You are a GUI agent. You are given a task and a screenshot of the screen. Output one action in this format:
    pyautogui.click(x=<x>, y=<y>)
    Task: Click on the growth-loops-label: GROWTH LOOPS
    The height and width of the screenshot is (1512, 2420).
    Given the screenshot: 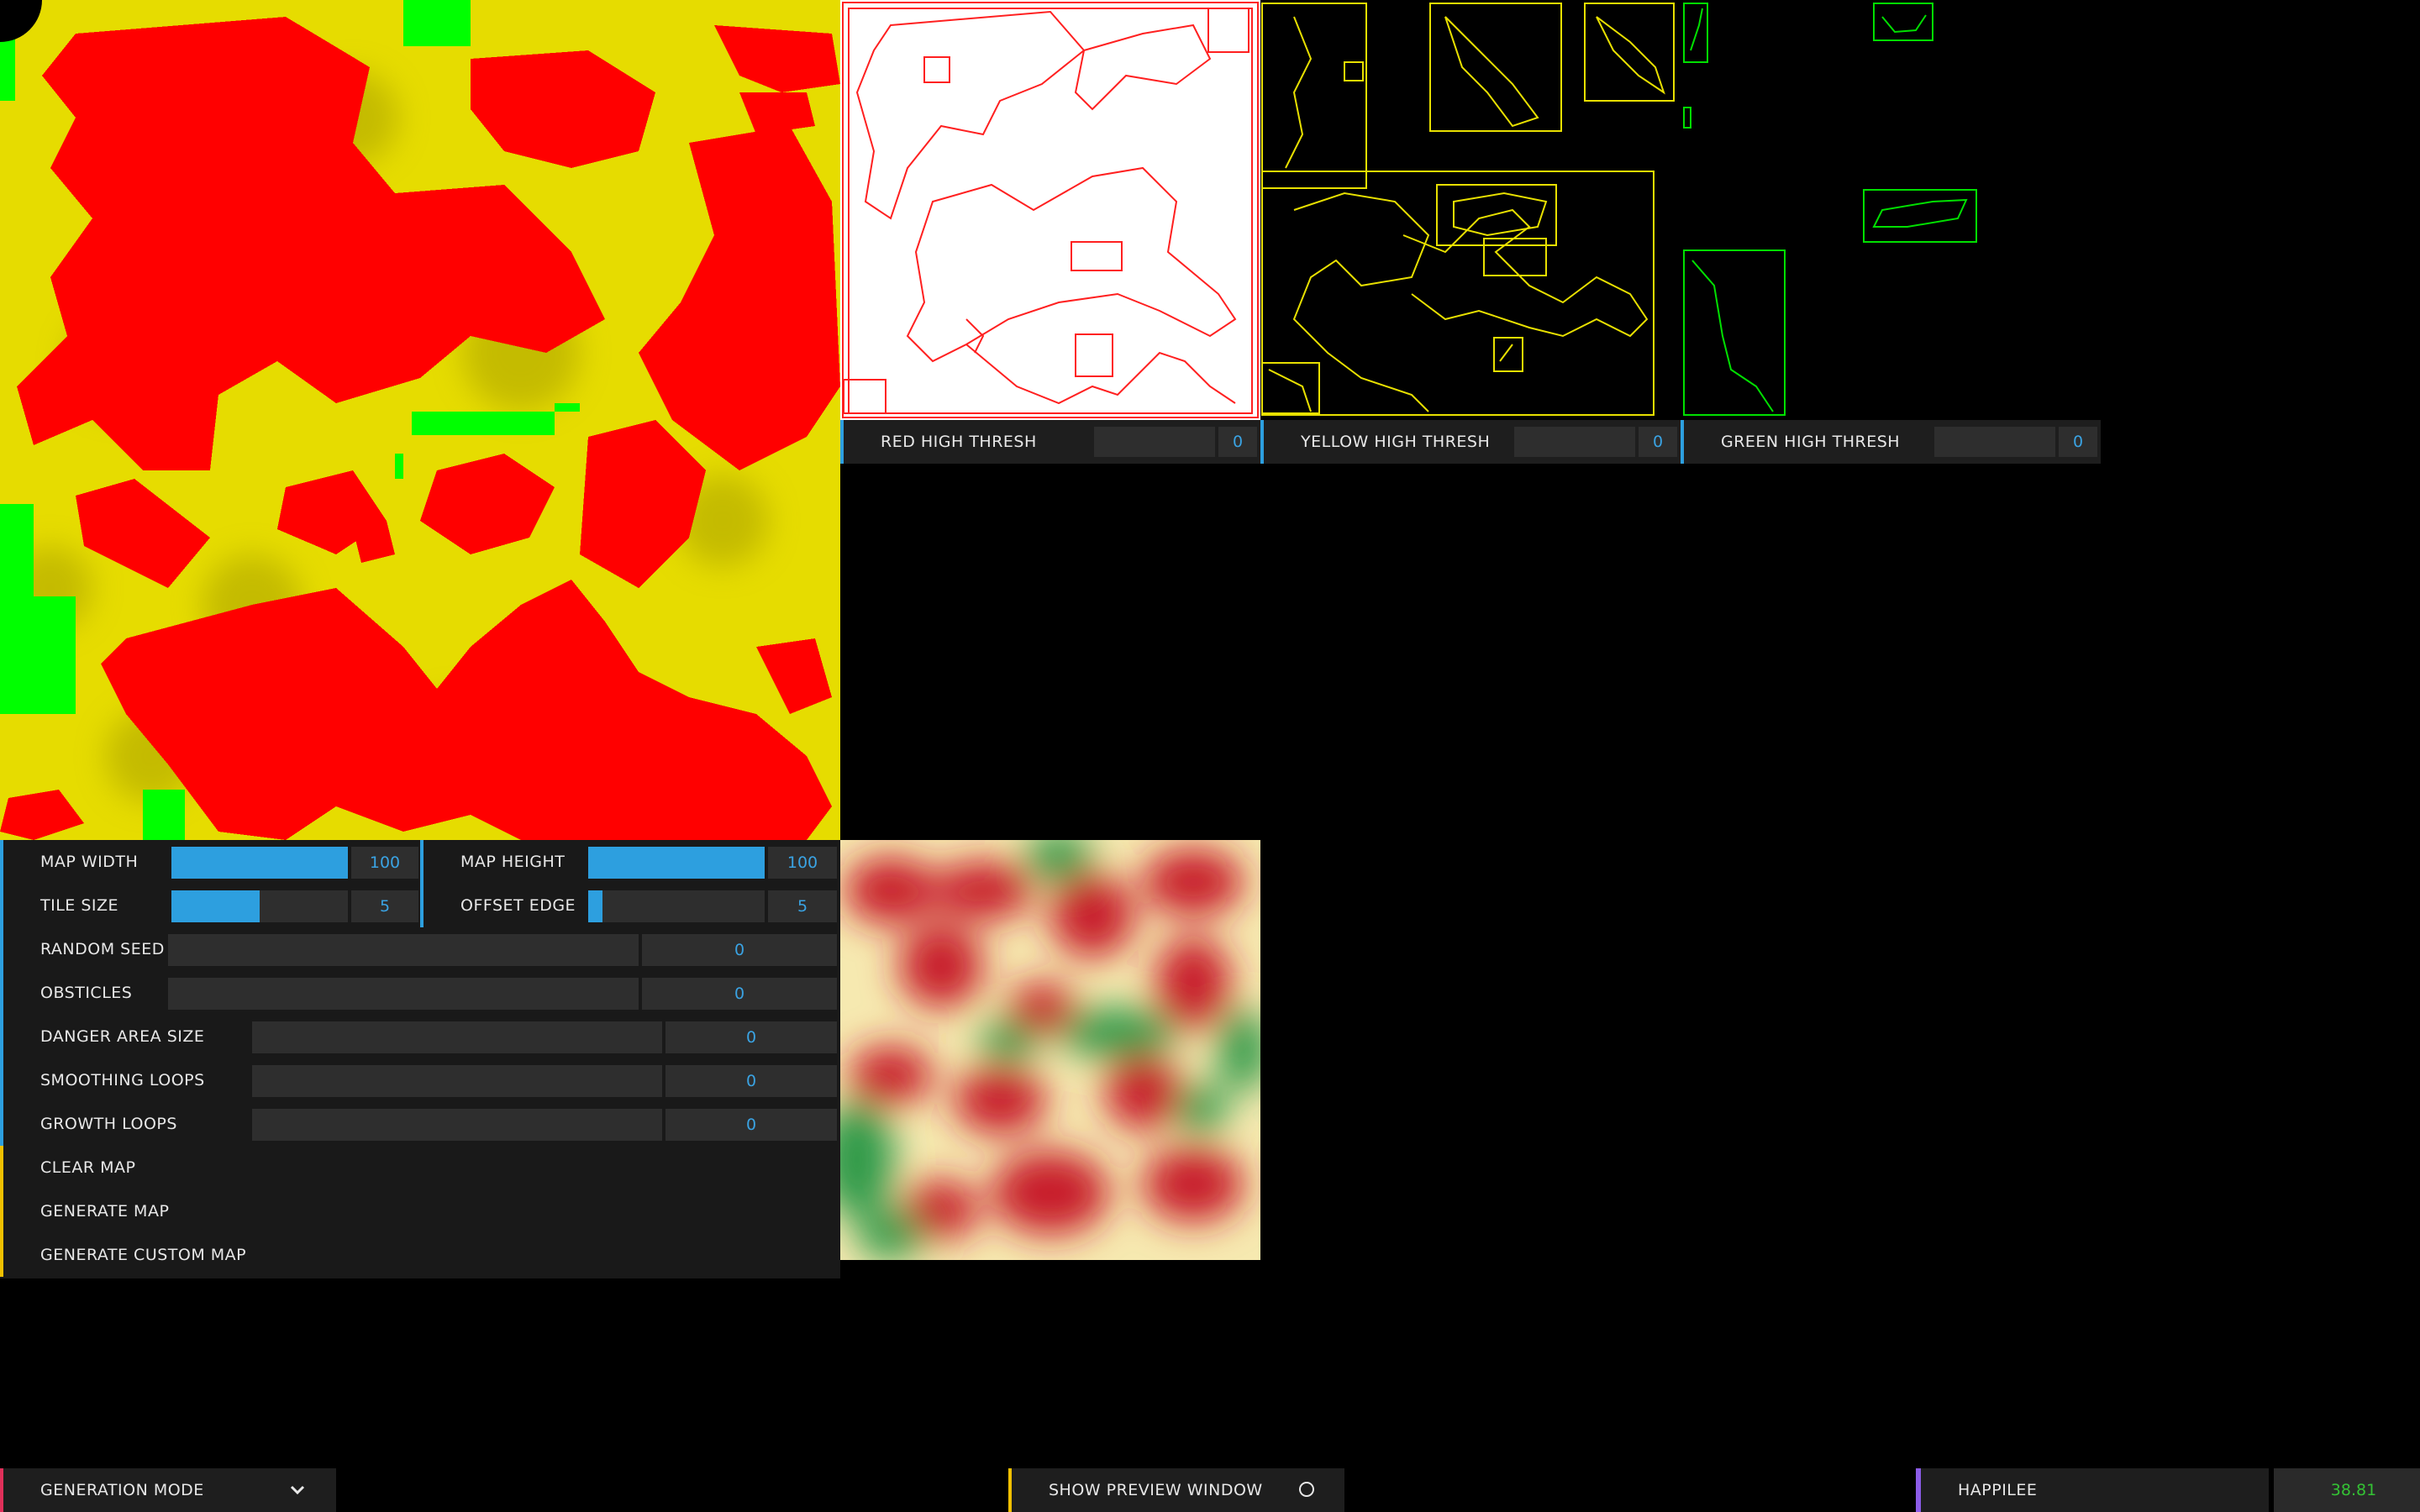 What is the action you would take?
    pyautogui.click(x=109, y=1124)
    